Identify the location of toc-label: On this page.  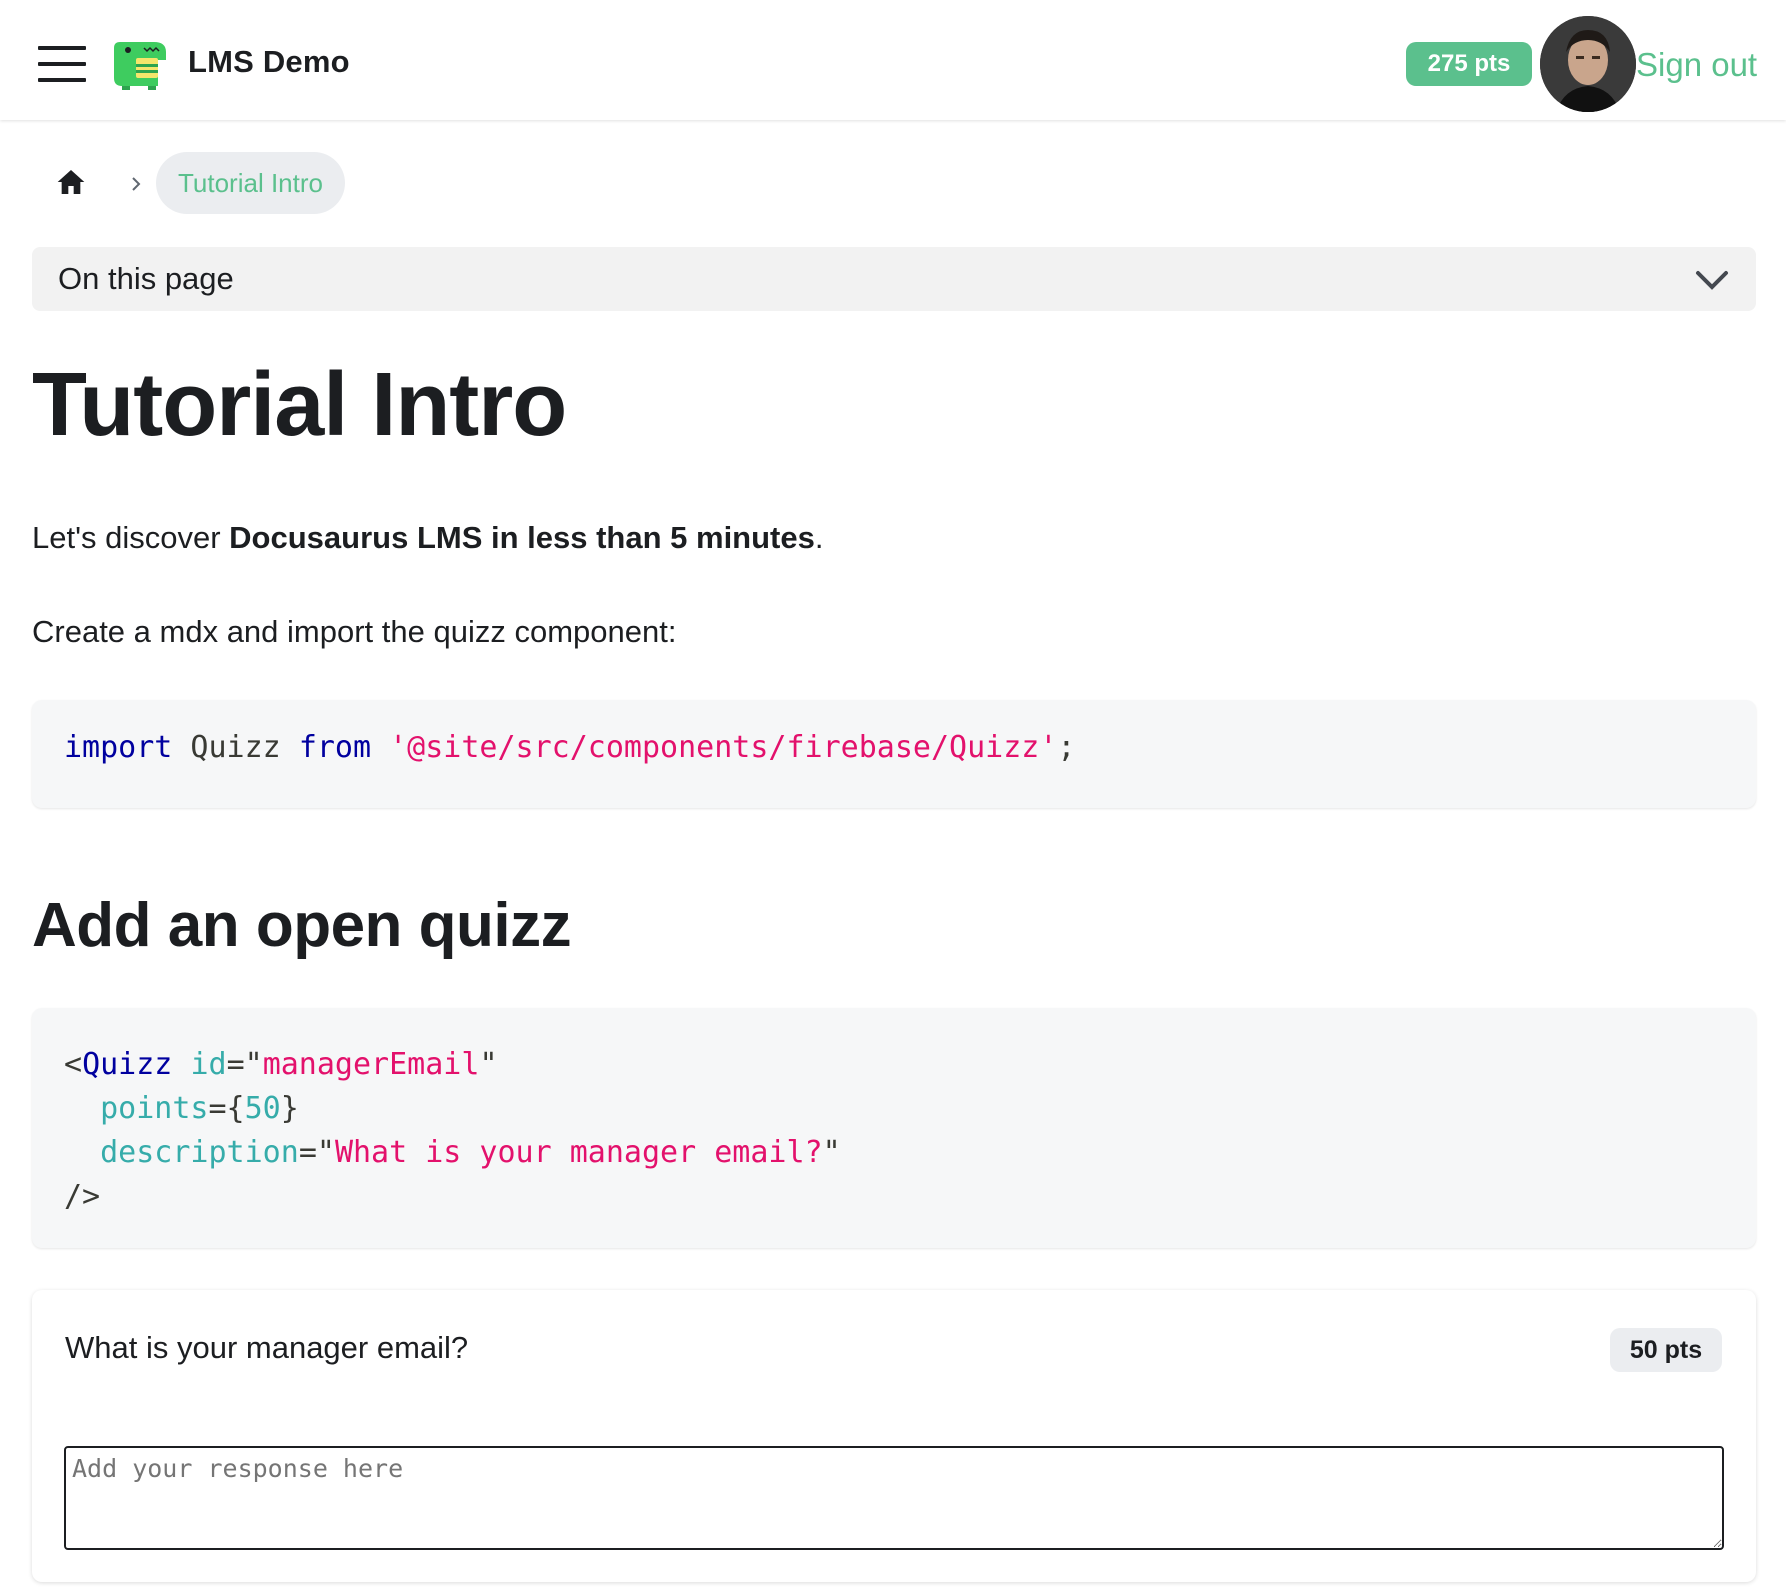
(146, 278).